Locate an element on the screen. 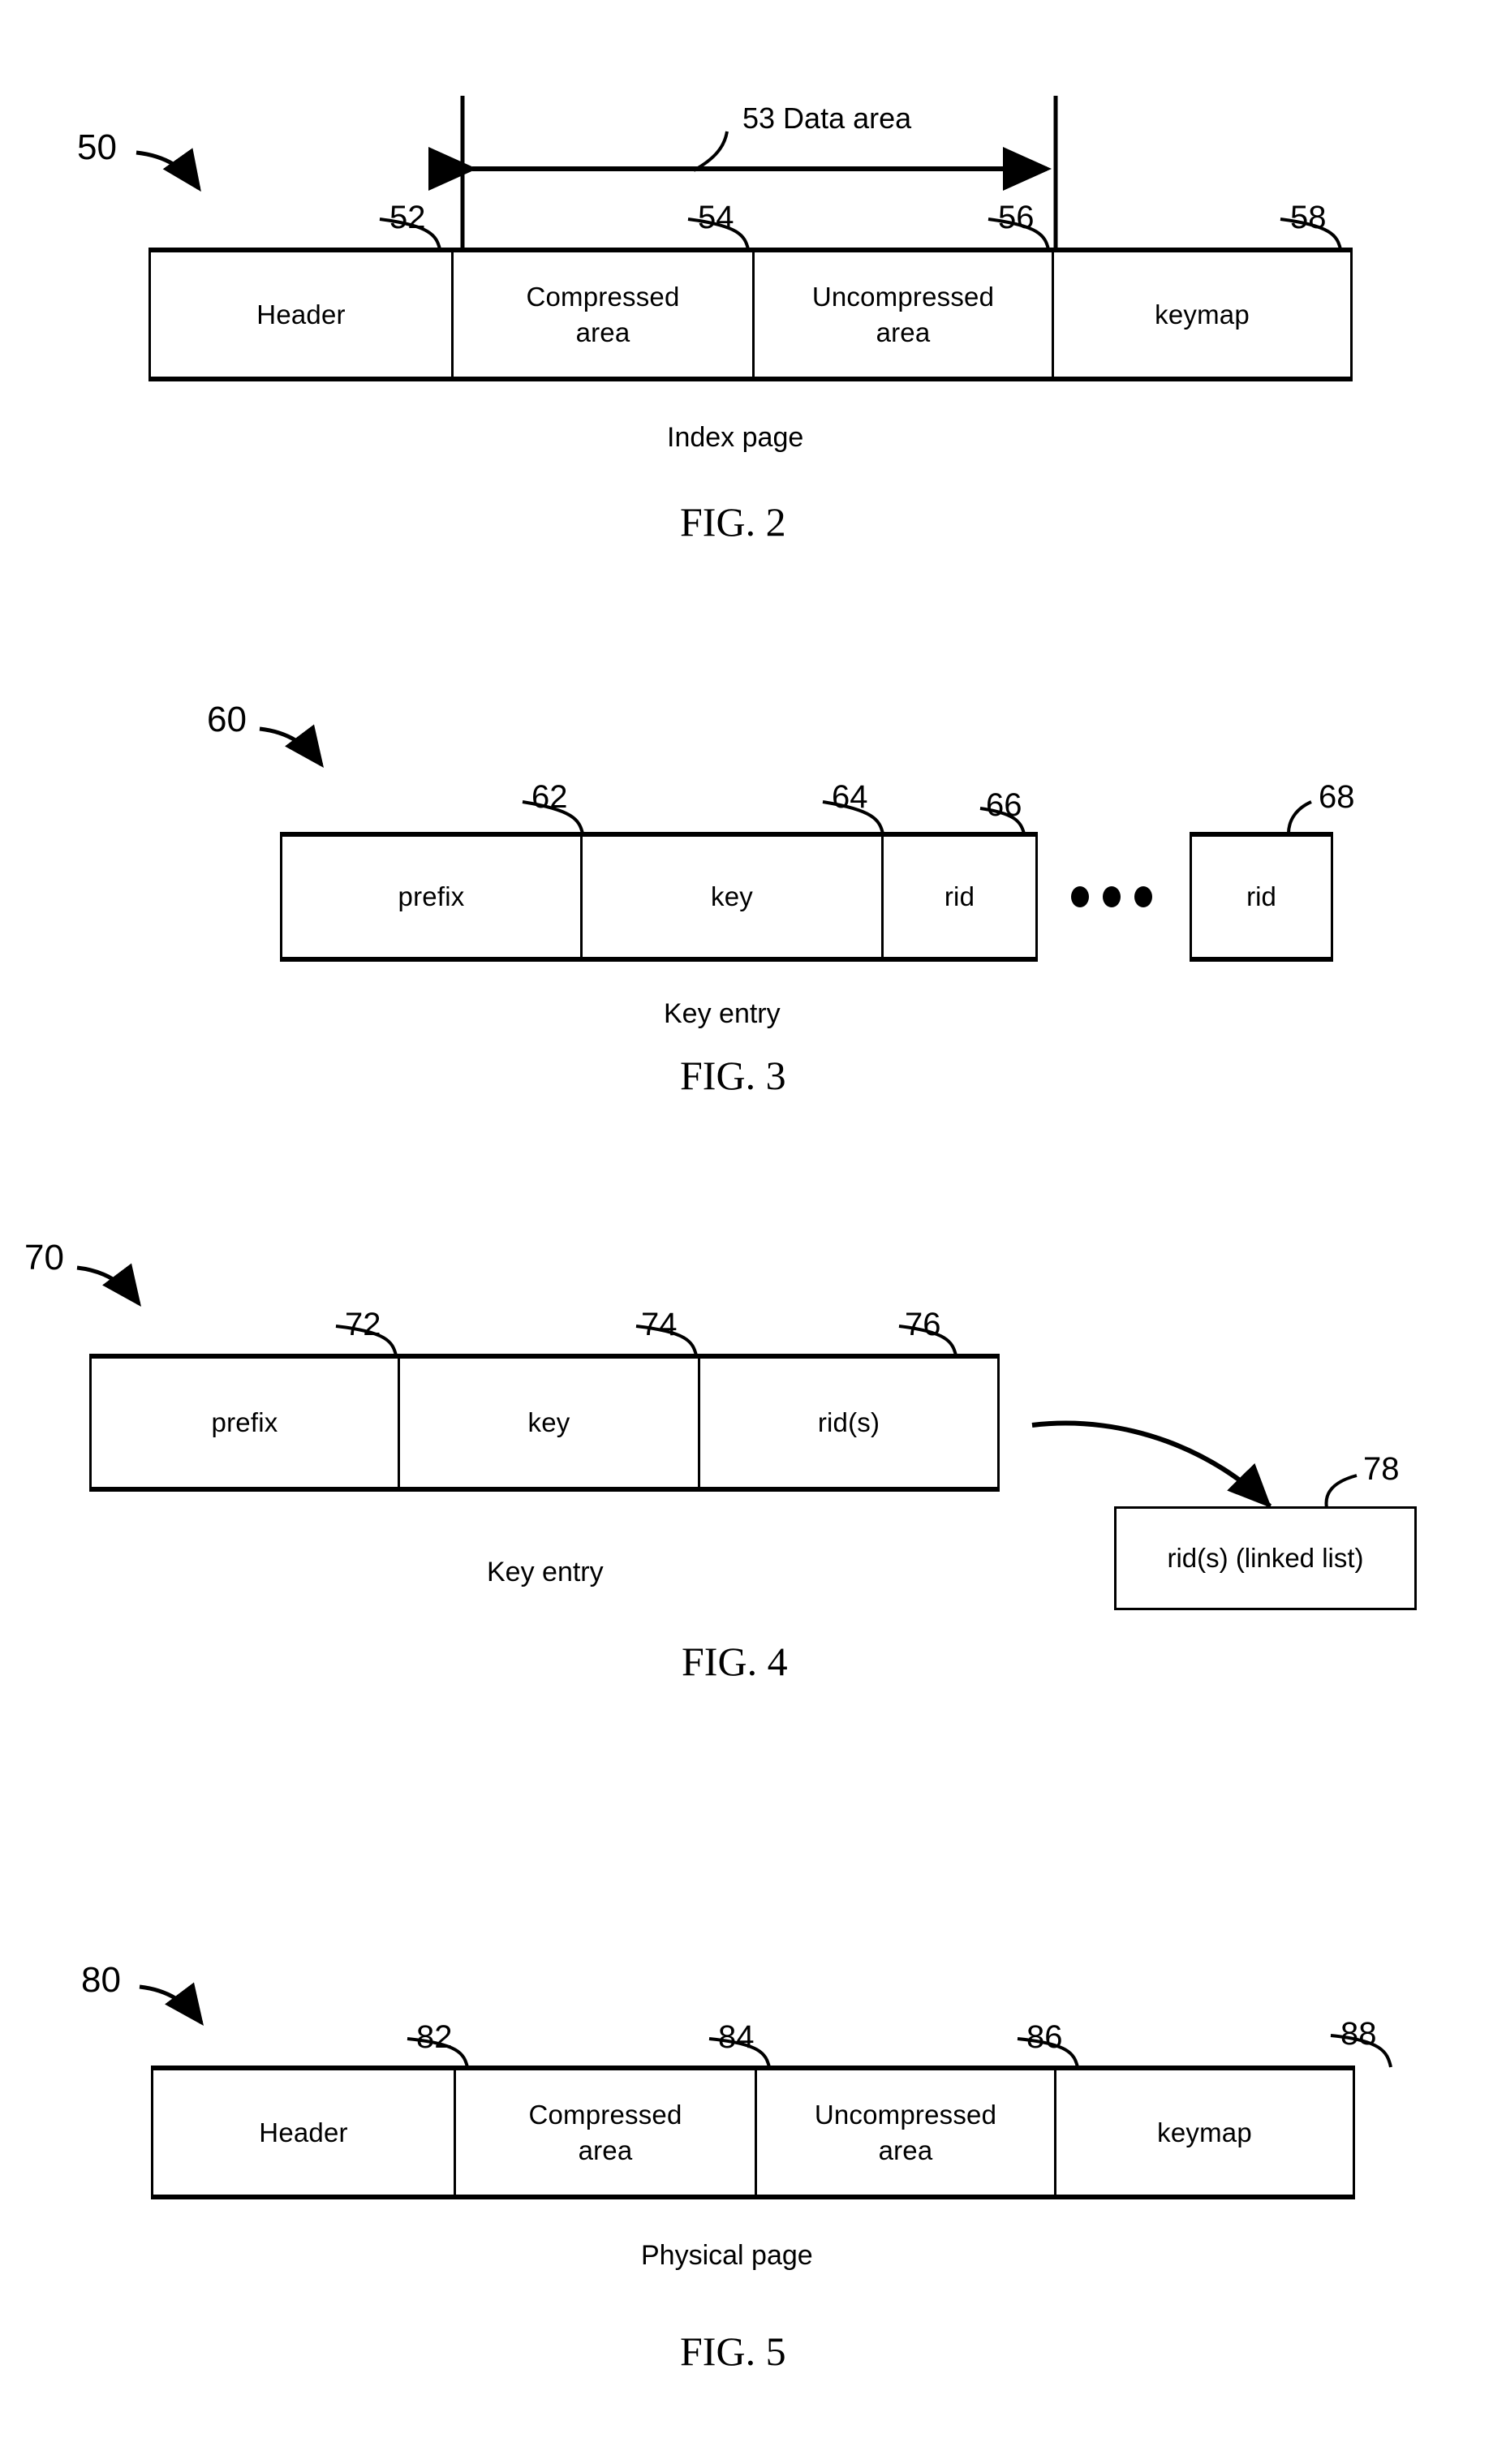 The image size is (1506, 2464). cell-rid-label: rid is located at coordinates (959, 897).